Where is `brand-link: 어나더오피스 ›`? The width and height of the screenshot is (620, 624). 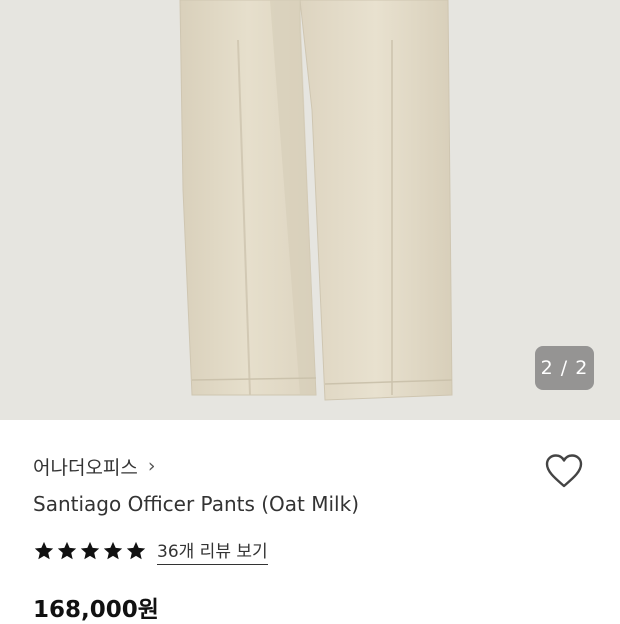 brand-link: 어나더오피스 › is located at coordinates (94, 466).